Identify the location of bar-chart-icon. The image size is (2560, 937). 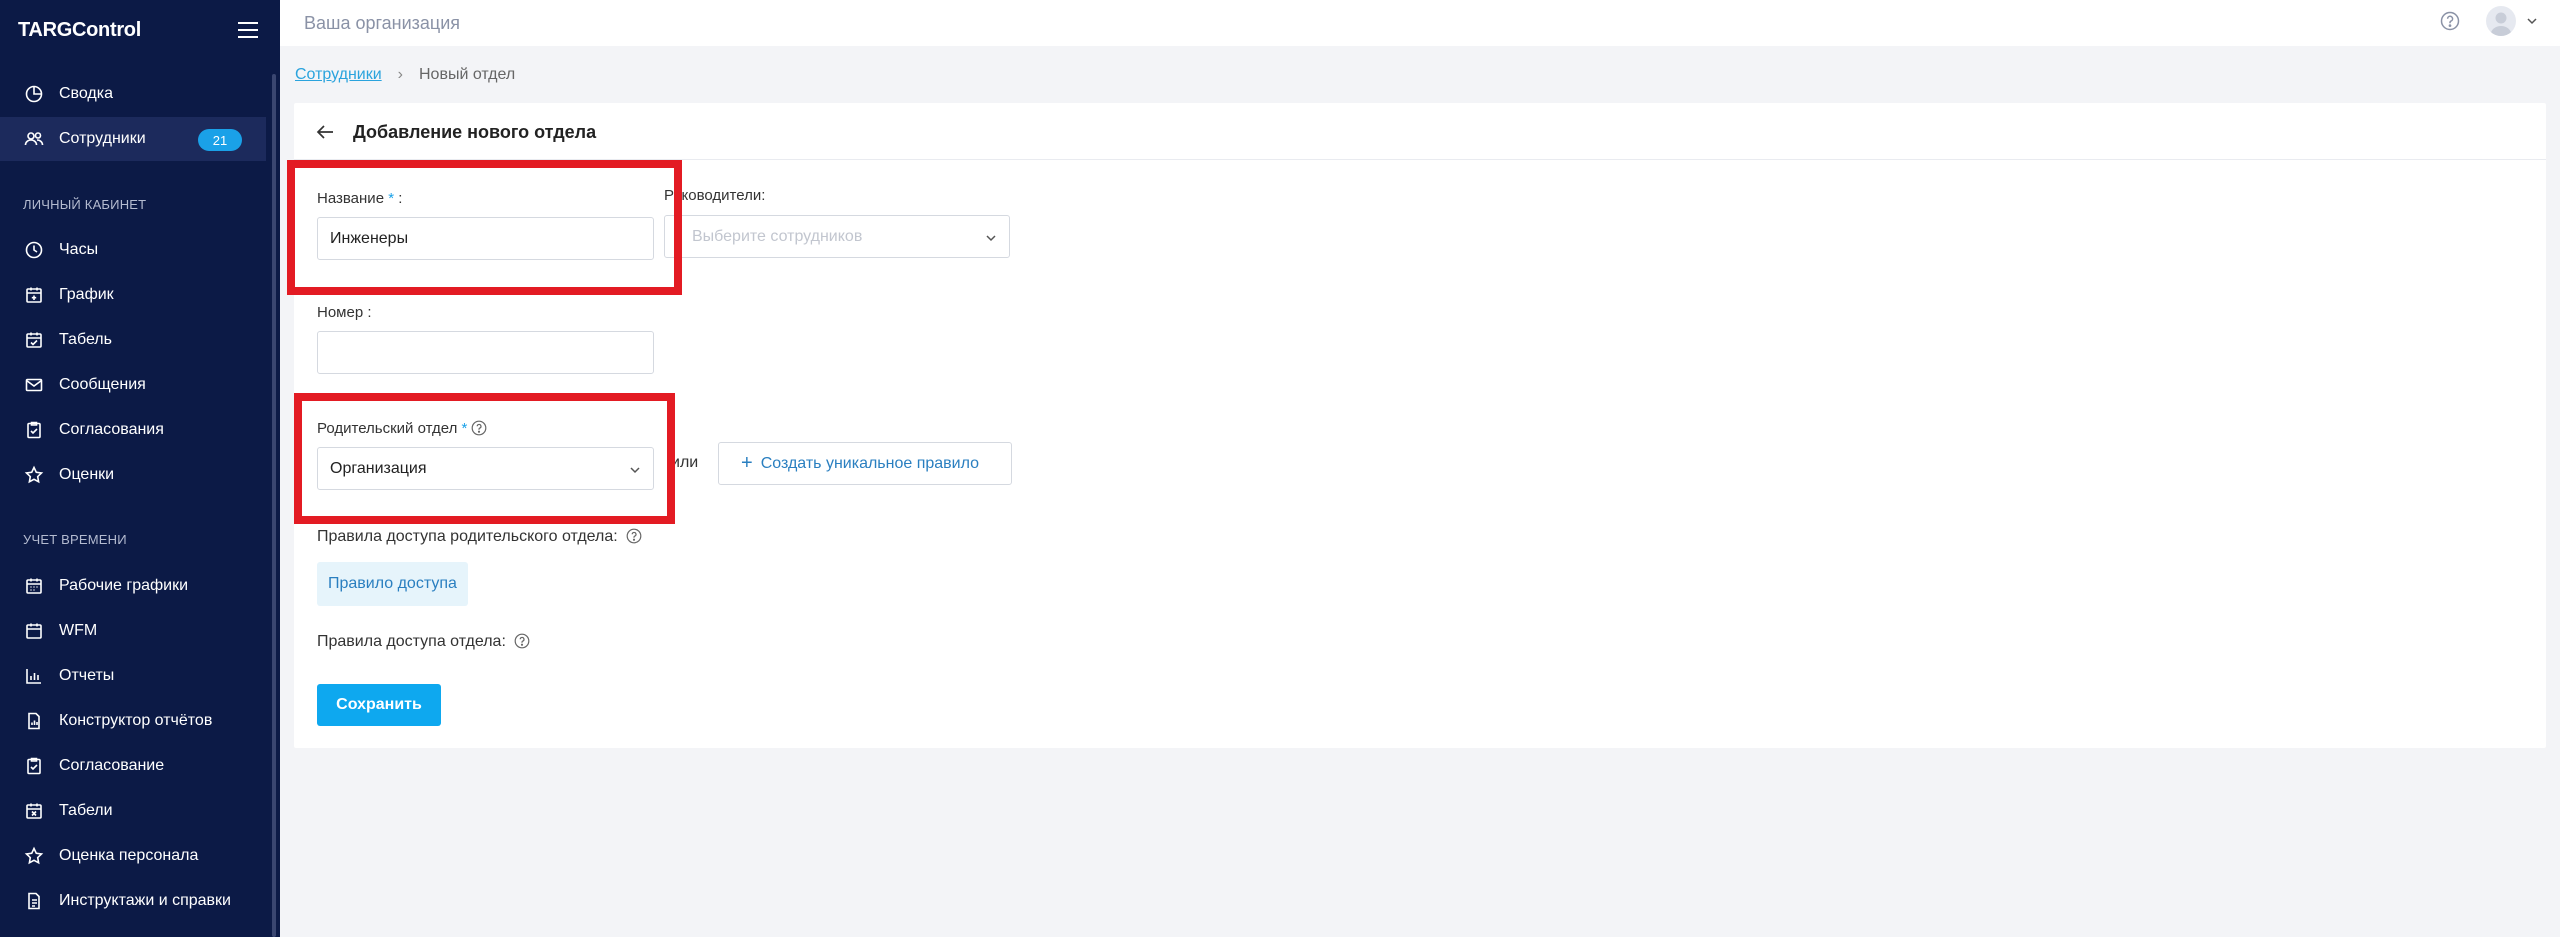
(34, 676).